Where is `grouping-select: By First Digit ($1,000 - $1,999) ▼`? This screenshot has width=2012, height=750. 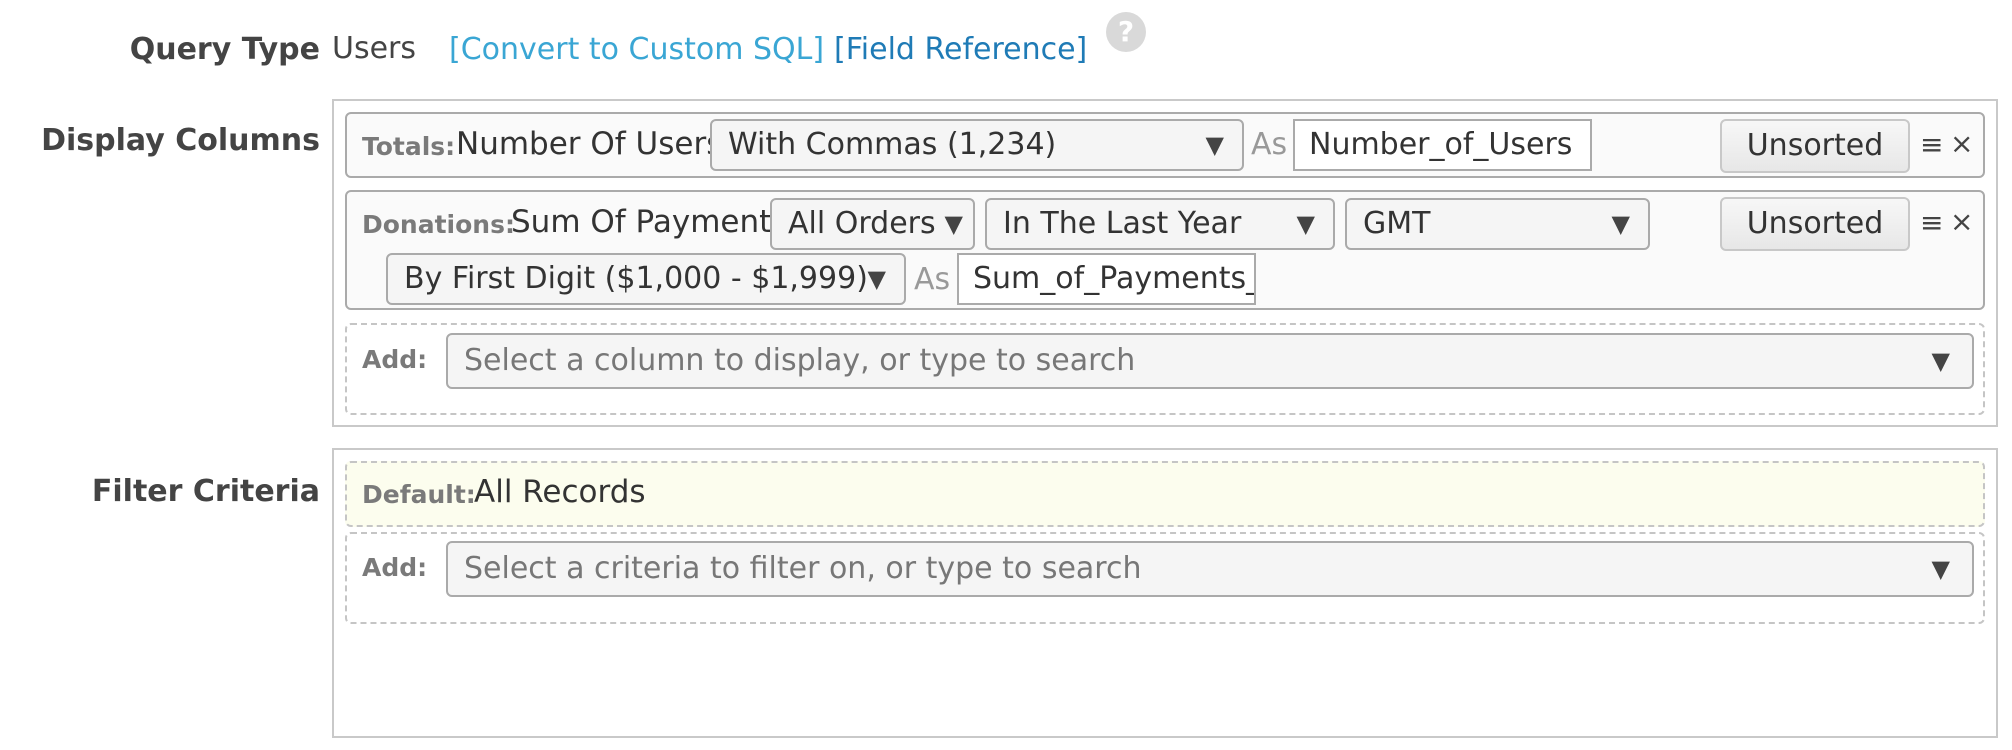
grouping-select: By First Digit ($1,000 - $1,999) ▼ is located at coordinates (646, 279).